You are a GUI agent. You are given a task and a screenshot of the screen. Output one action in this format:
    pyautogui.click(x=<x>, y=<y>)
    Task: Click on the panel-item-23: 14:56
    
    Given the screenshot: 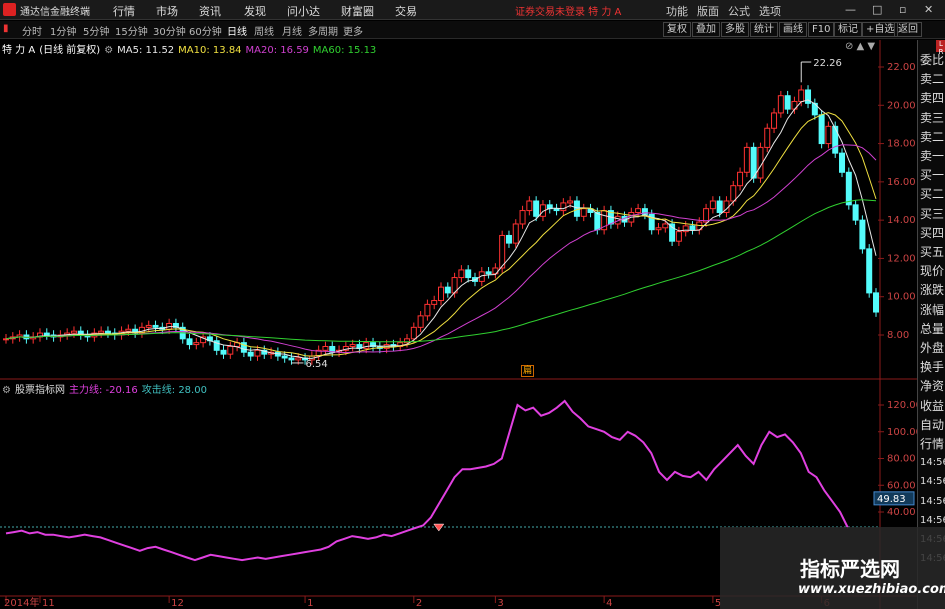 What is the action you would take?
    pyautogui.click(x=932, y=502)
    